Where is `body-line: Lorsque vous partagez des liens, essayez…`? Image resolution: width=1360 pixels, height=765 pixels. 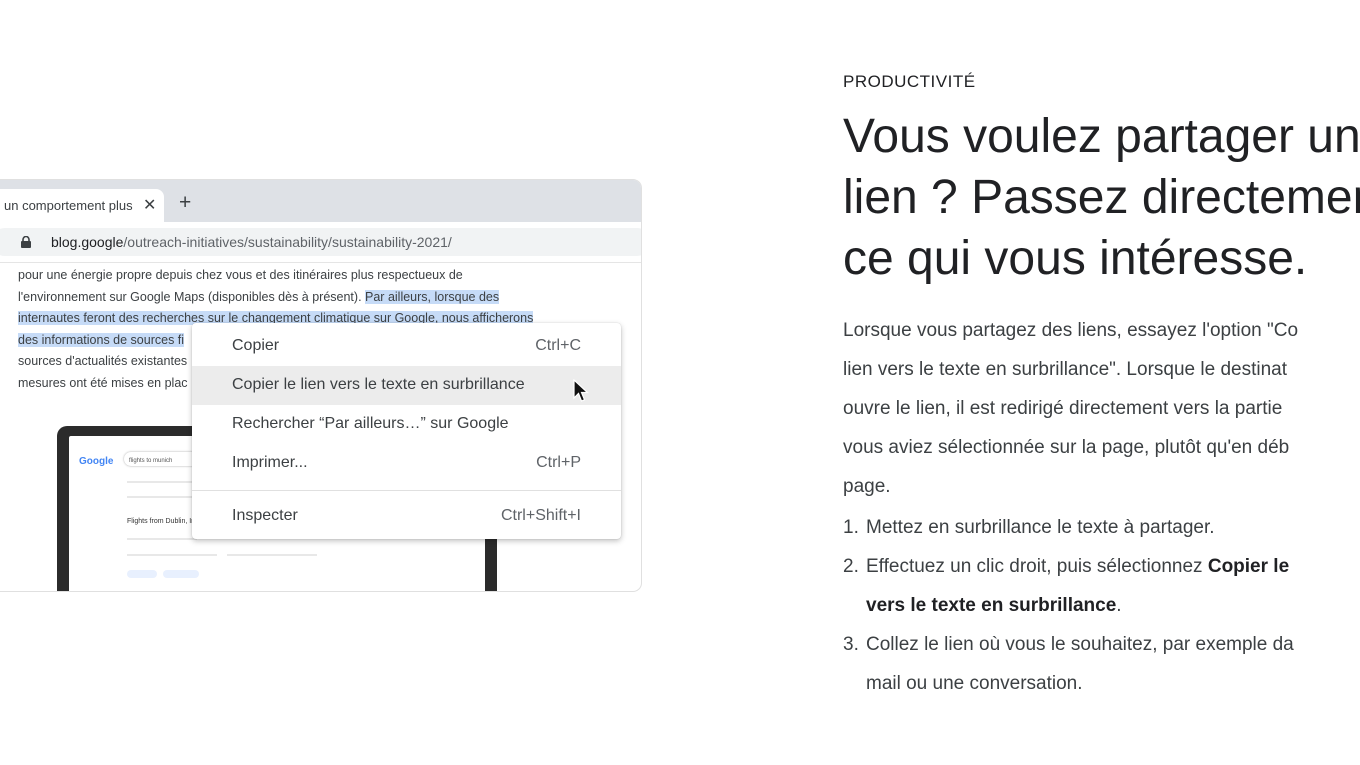 body-line: Lorsque vous partagez des liens, essayez… is located at coordinates (1071, 330).